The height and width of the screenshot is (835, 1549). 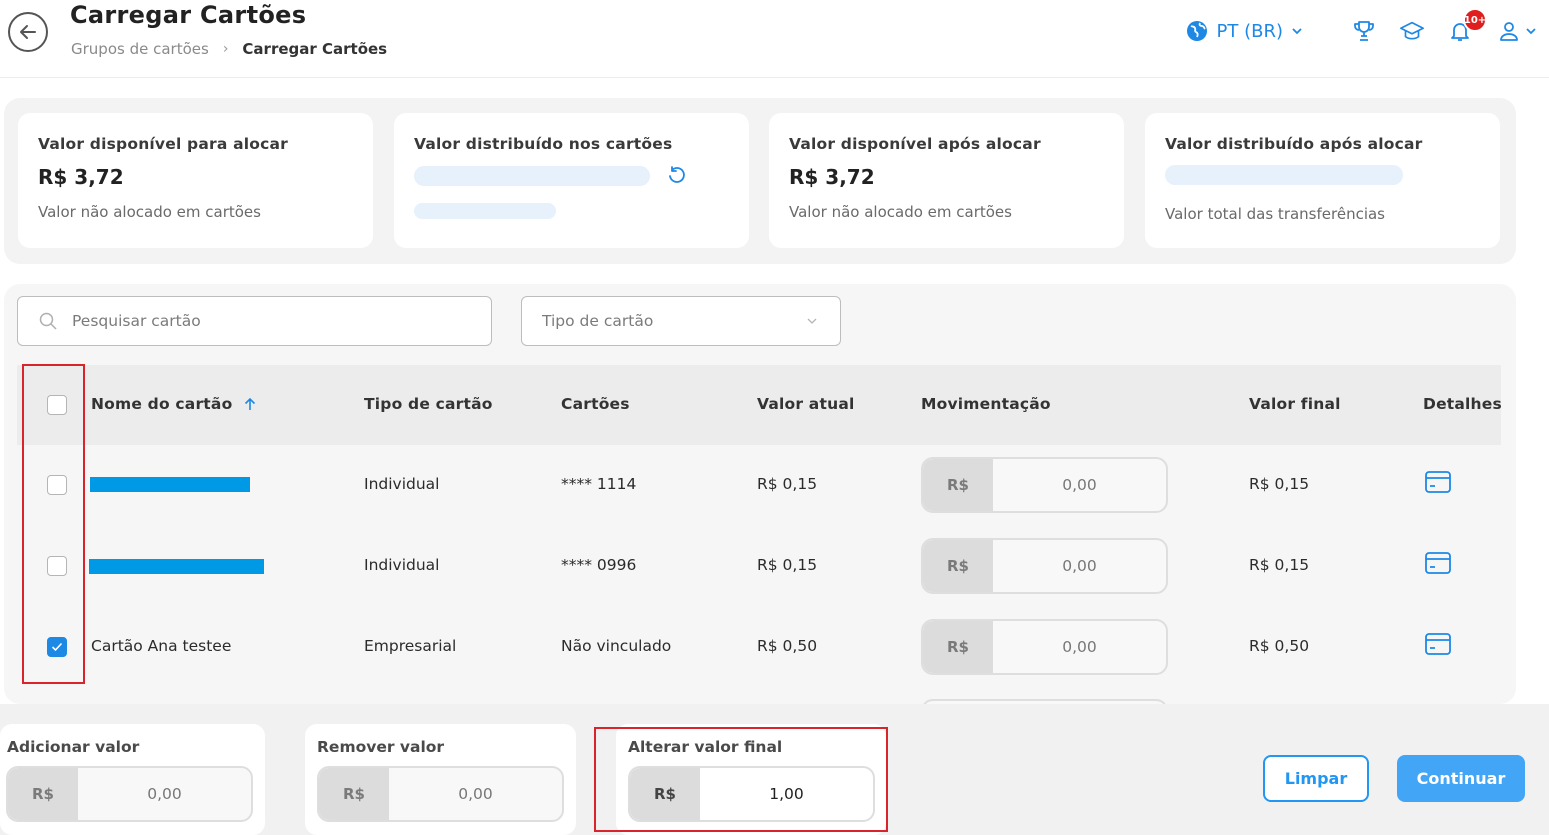 I want to click on column-header-movement: Movimentação, so click(x=986, y=404).